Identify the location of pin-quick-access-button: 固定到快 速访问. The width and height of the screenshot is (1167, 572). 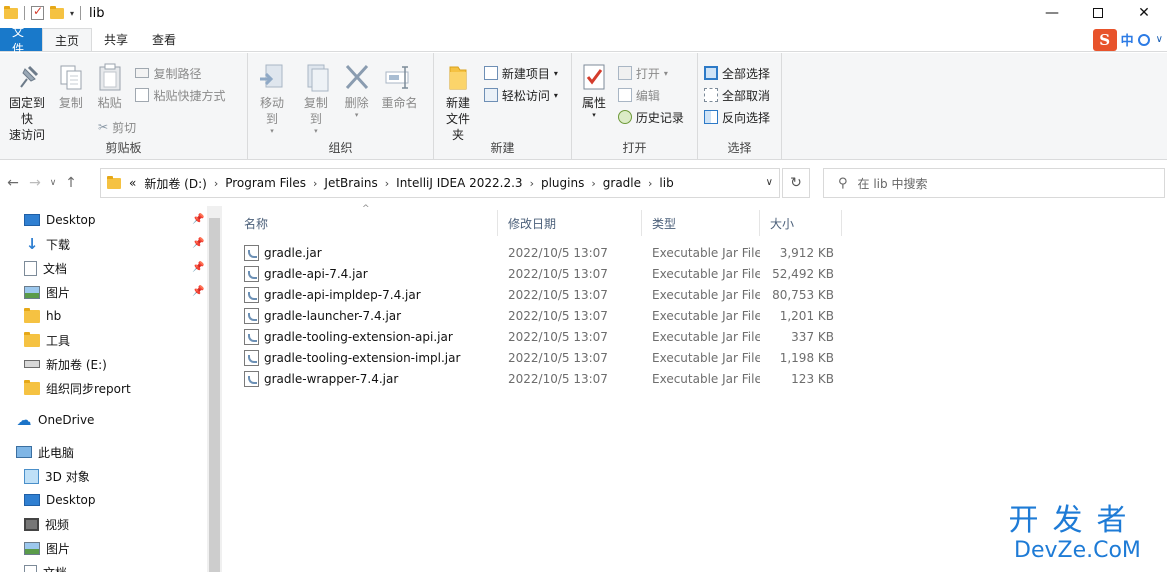
(27, 102).